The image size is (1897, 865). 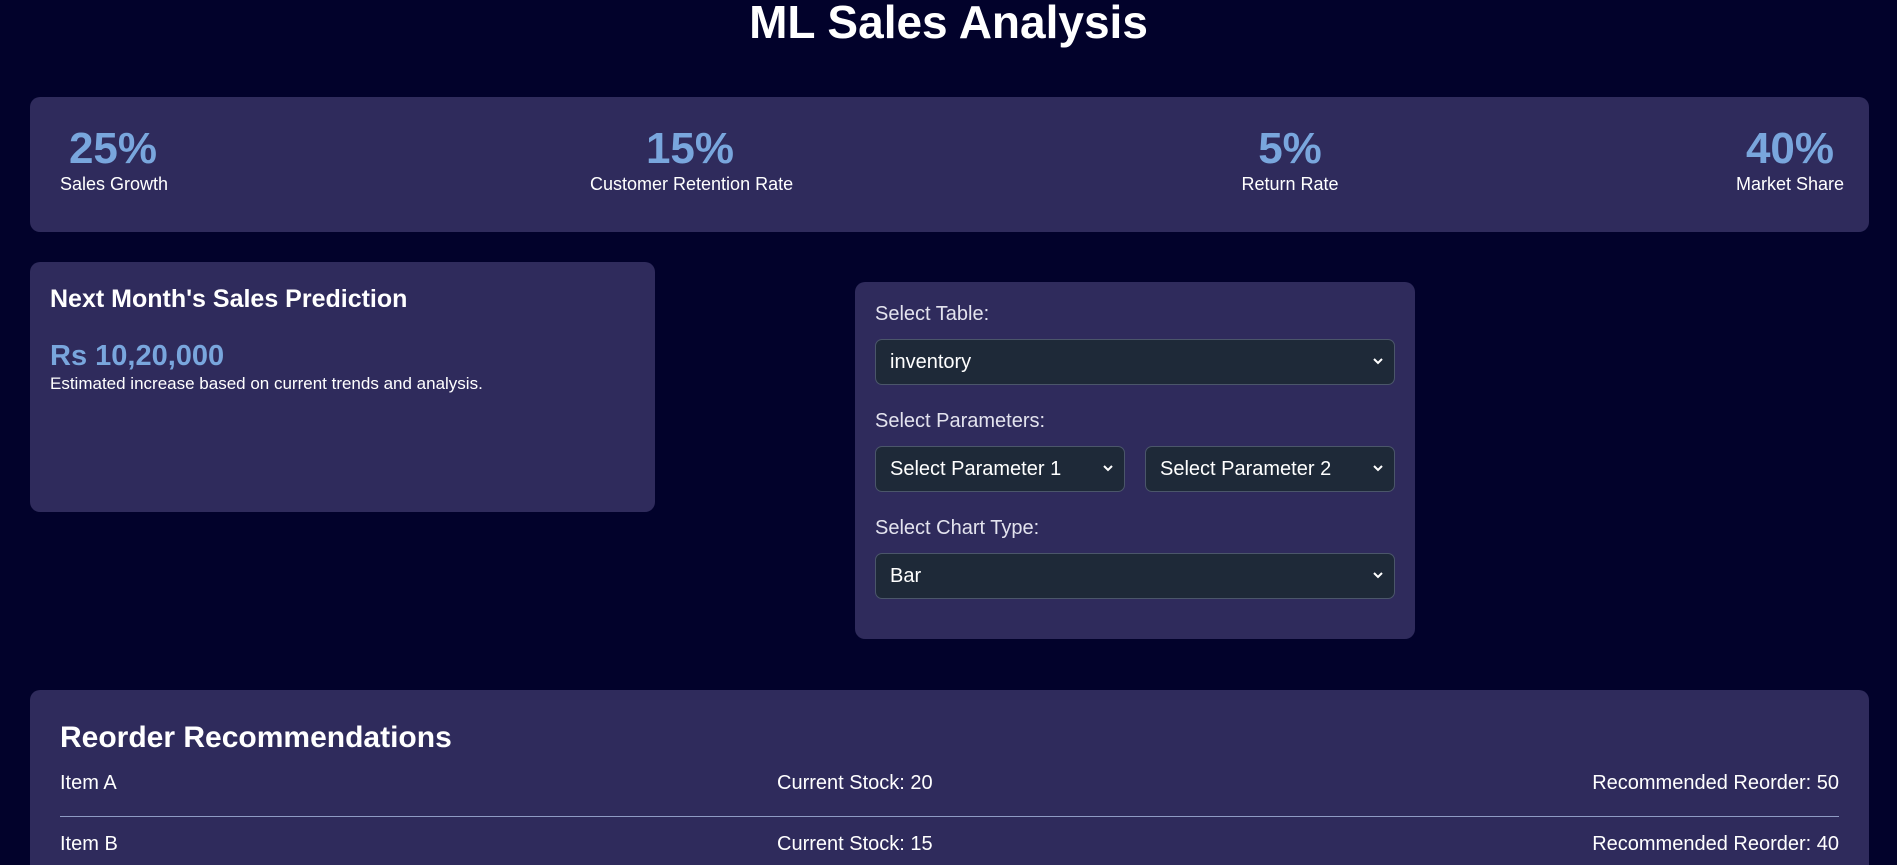 I want to click on page-title: ML Sales Analysis, so click(x=948, y=24).